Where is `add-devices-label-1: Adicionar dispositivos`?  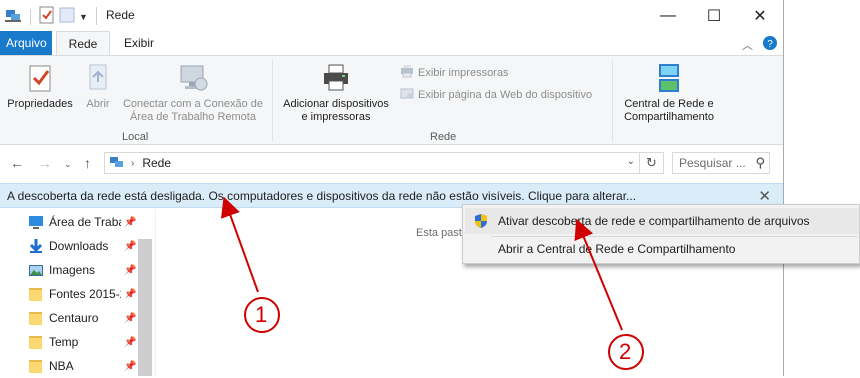 add-devices-label-1: Adicionar dispositivos is located at coordinates (336, 104).